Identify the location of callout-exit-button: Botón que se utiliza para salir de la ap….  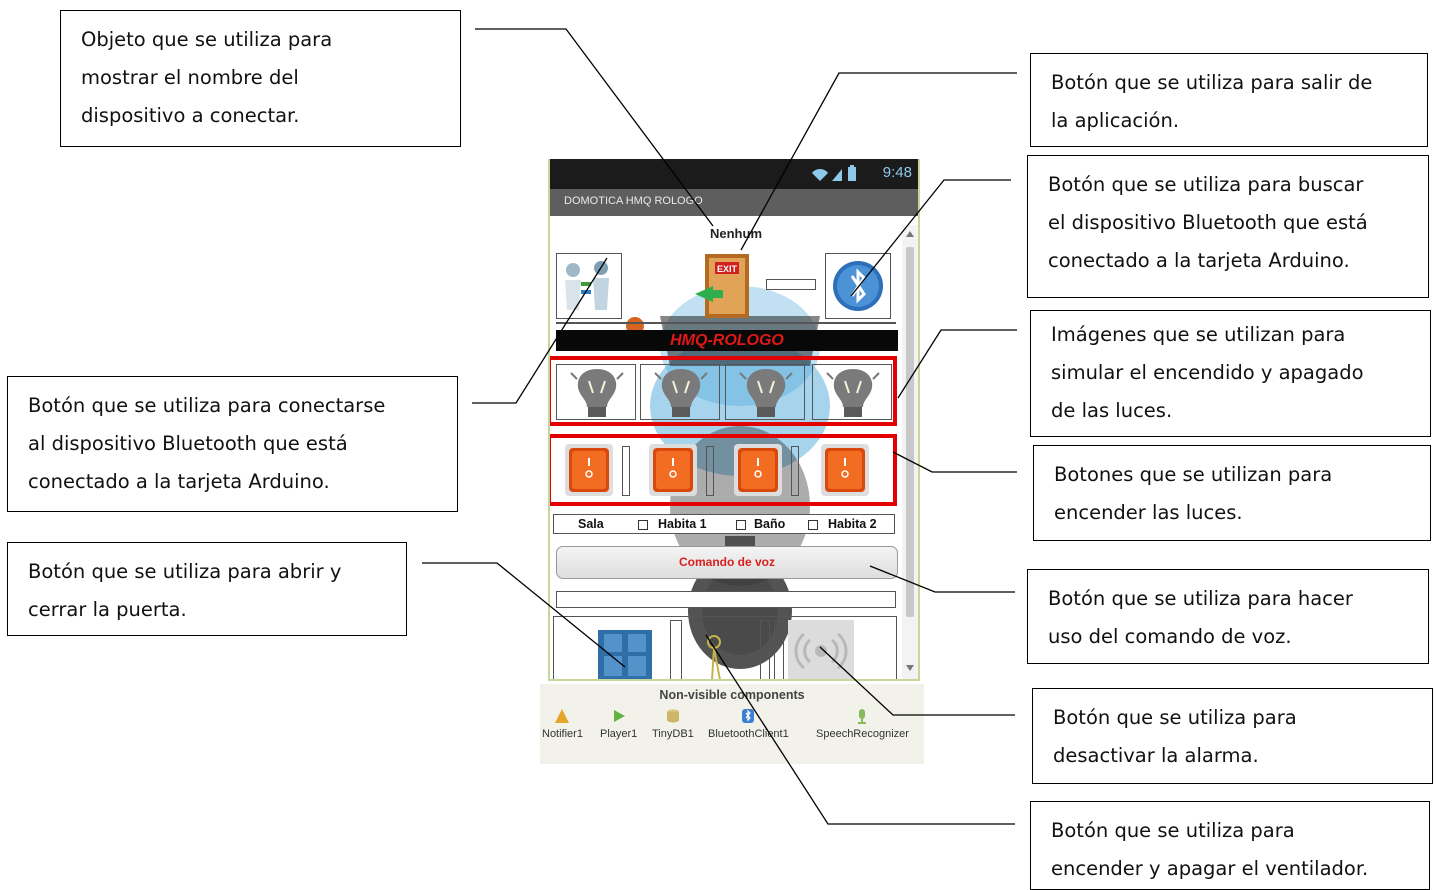
(1229, 100).